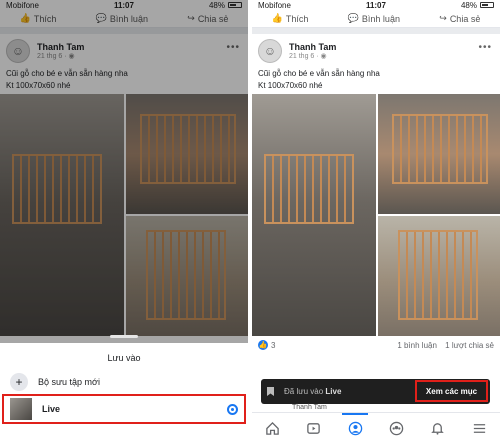 This screenshot has width=500, height=443. What do you see at coordinates (375, 391) in the screenshot?
I see `saved-toast: Đã lưu vào Live Xem các mục` at bounding box center [375, 391].